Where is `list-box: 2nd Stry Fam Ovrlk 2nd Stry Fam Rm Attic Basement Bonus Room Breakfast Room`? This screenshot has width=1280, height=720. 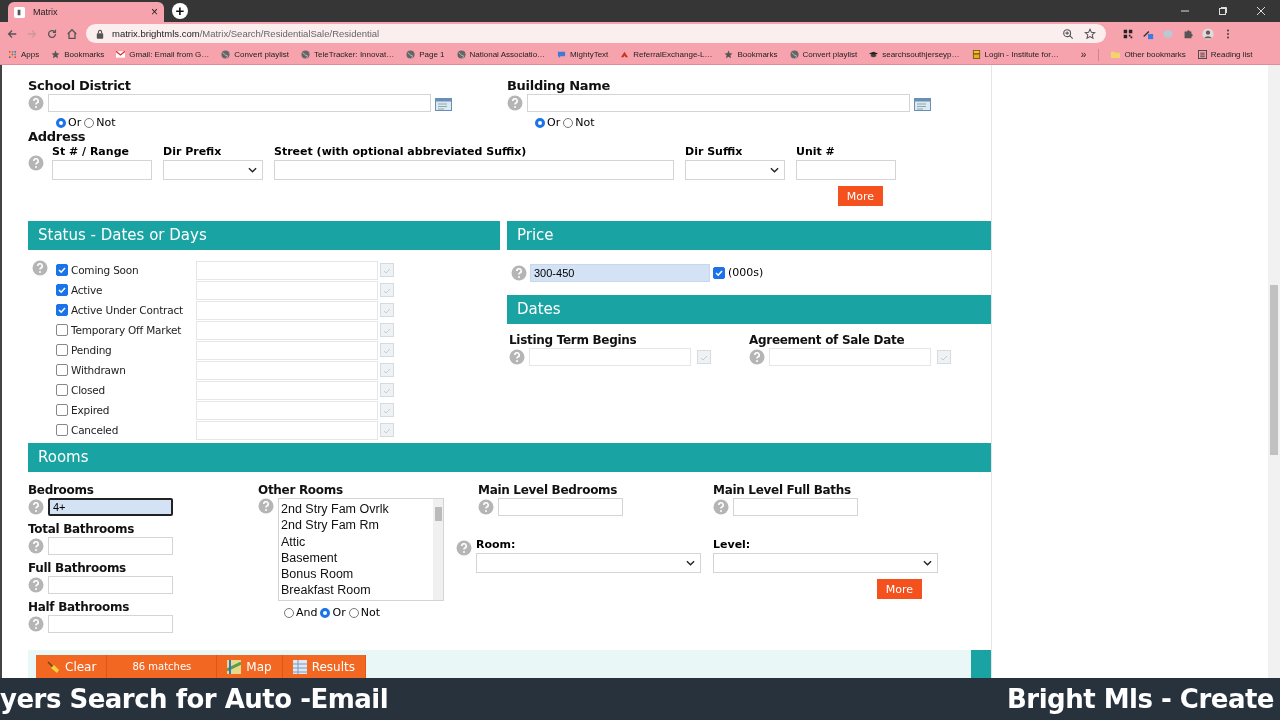 list-box: 2nd Stry Fam Ovrlk 2nd Stry Fam Rm Attic Basement Bonus Room Breakfast Room is located at coordinates (361, 549).